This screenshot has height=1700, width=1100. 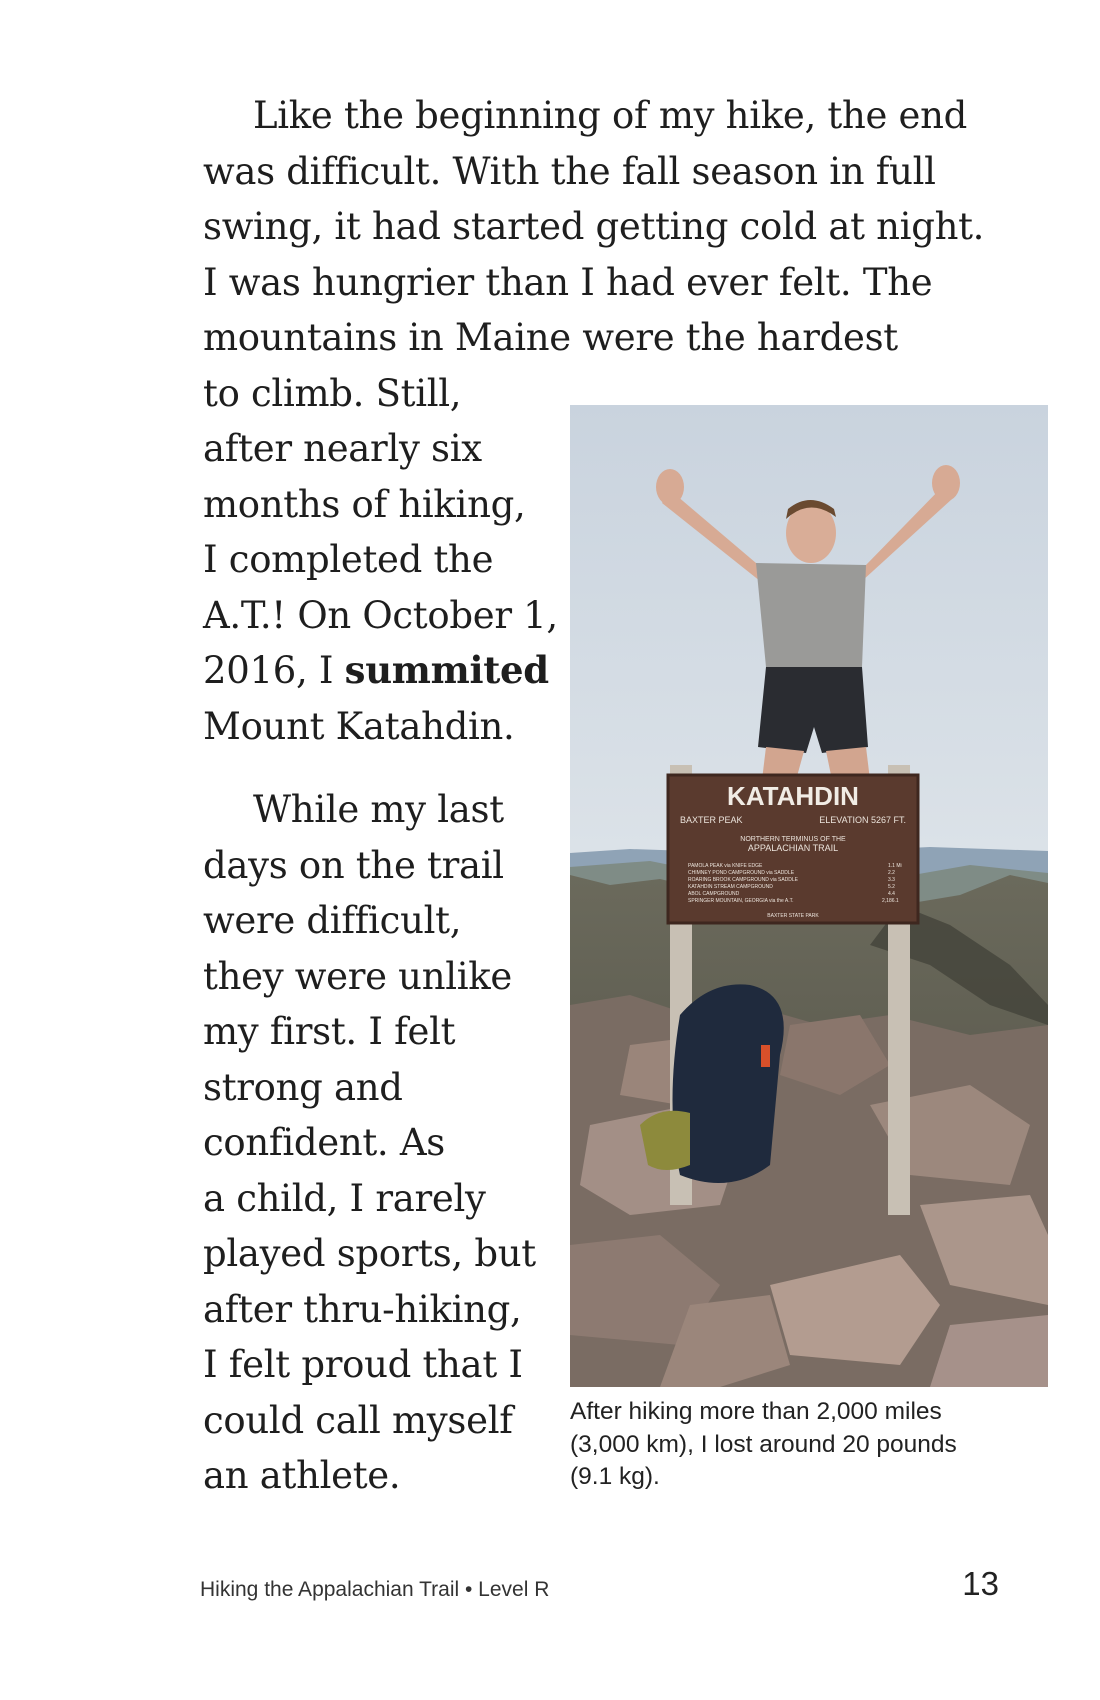 What do you see at coordinates (793, 839) in the screenshot?
I see `sign-terminus-line-1: NORTHERN TERMINUS OF THE` at bounding box center [793, 839].